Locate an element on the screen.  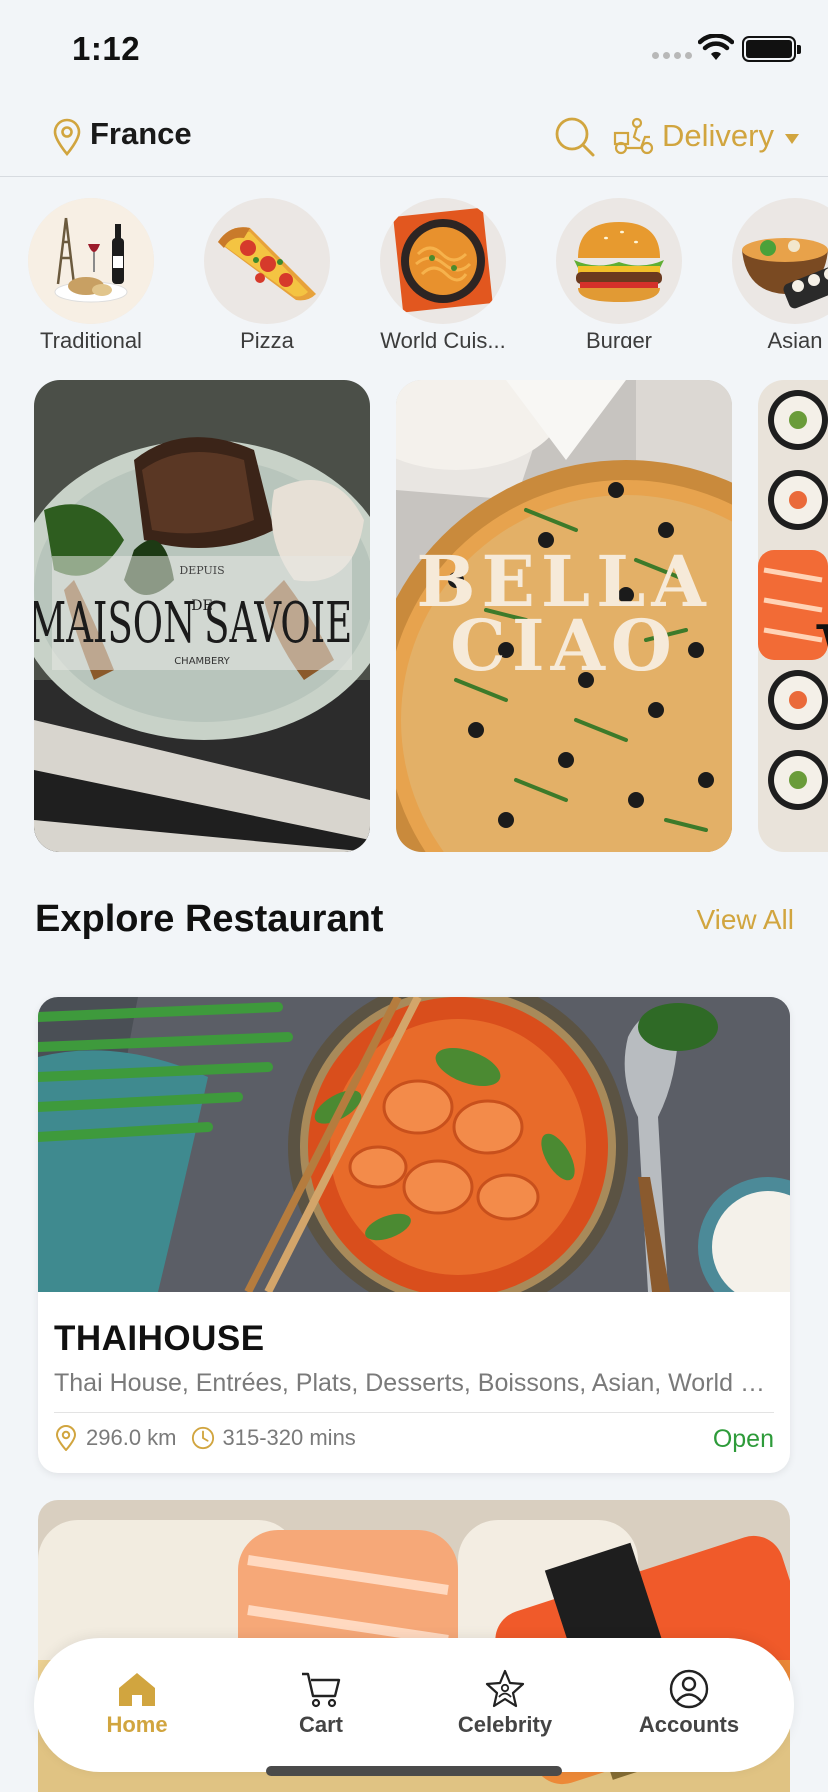
traditional-food-icon is located at coordinates (91, 261).